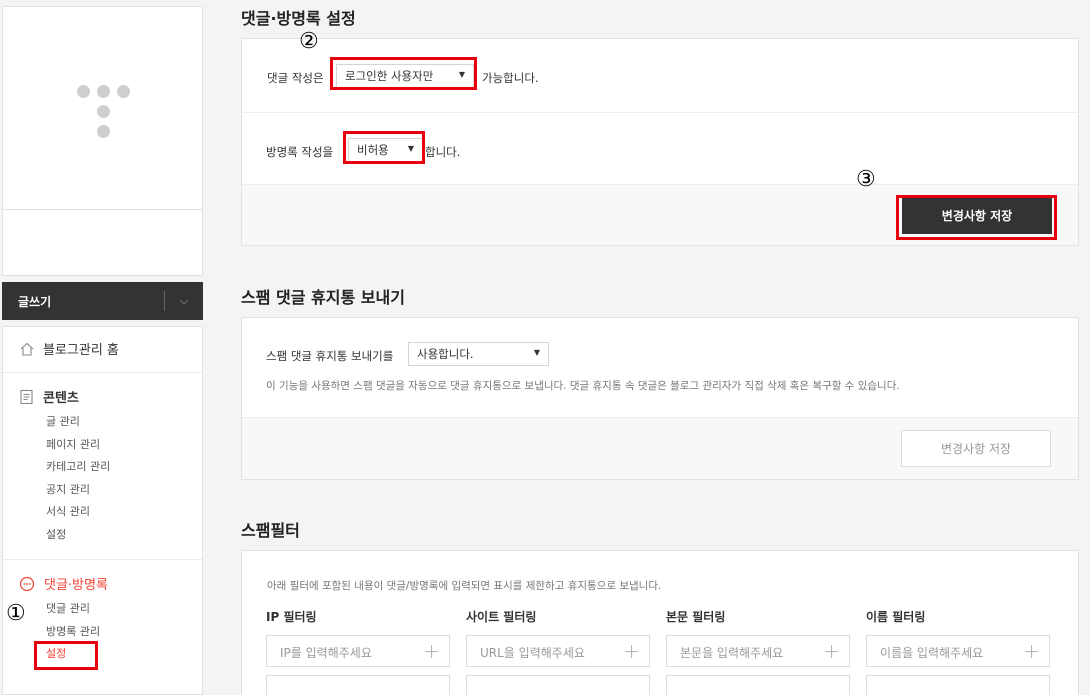  What do you see at coordinates (443, 152) in the screenshot?
I see `guestbook-suffix-text: 합니다.` at bounding box center [443, 152].